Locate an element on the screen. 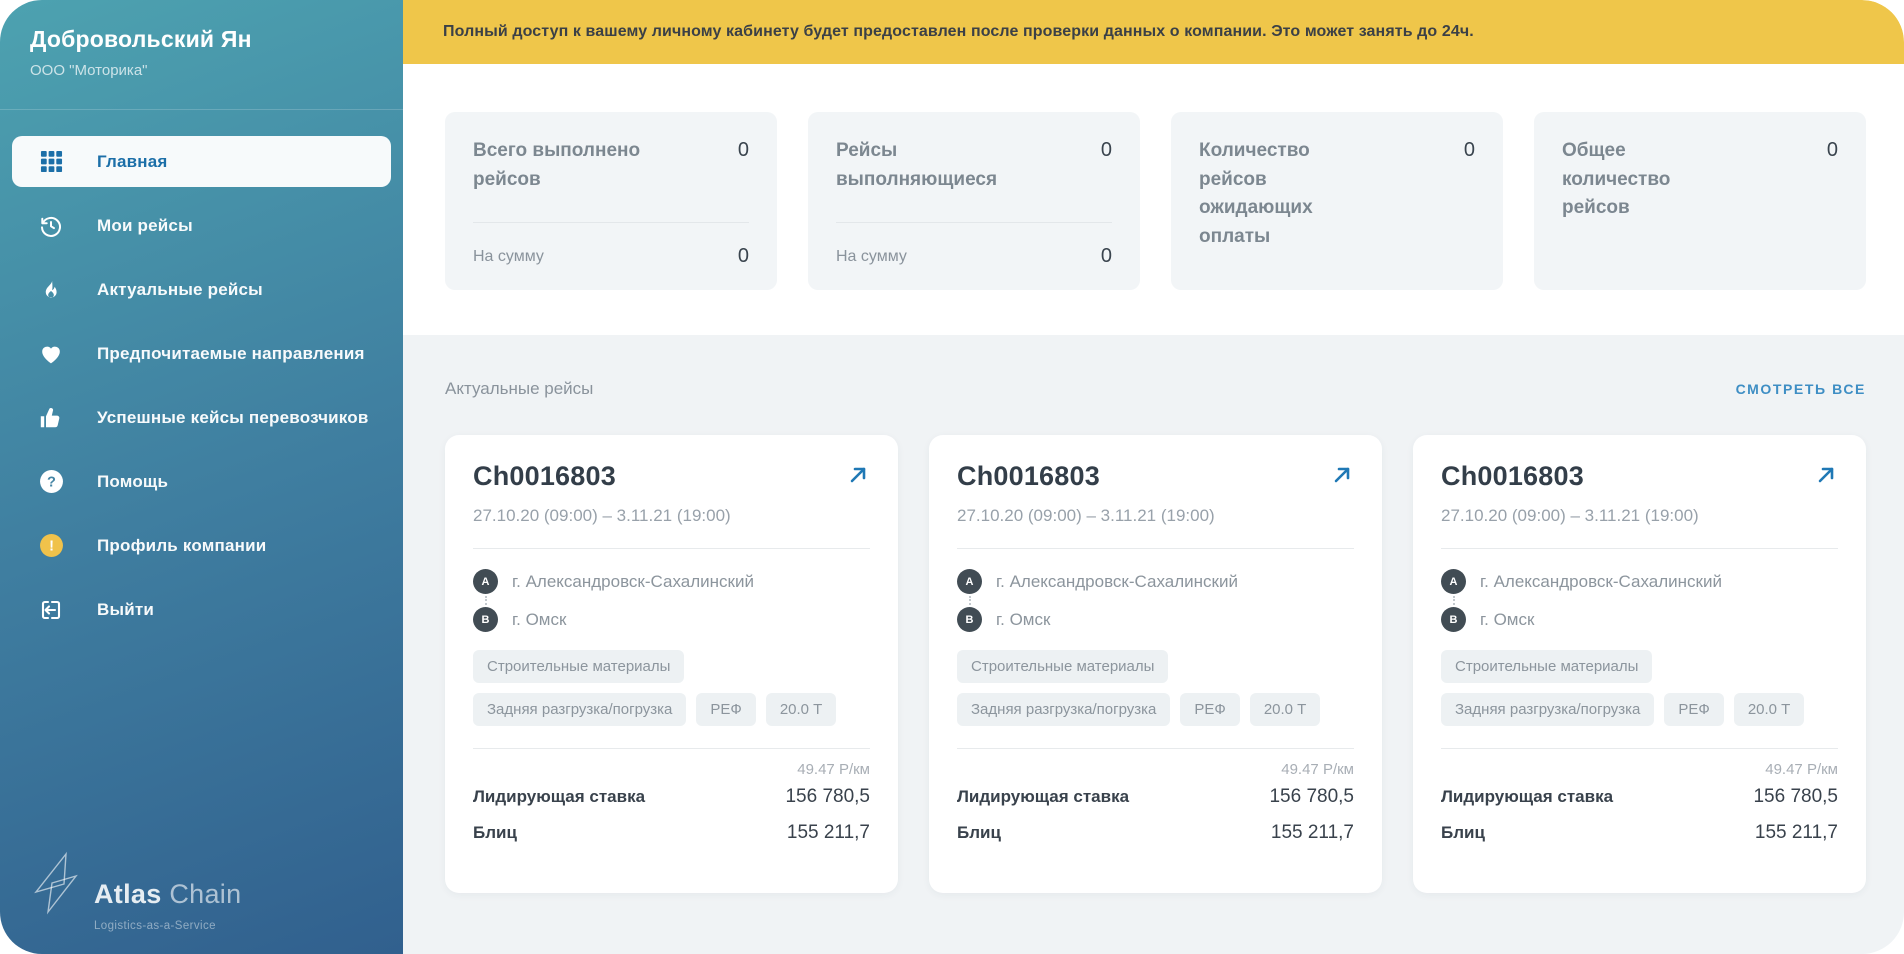  thumbs-up-icon is located at coordinates (51, 418).